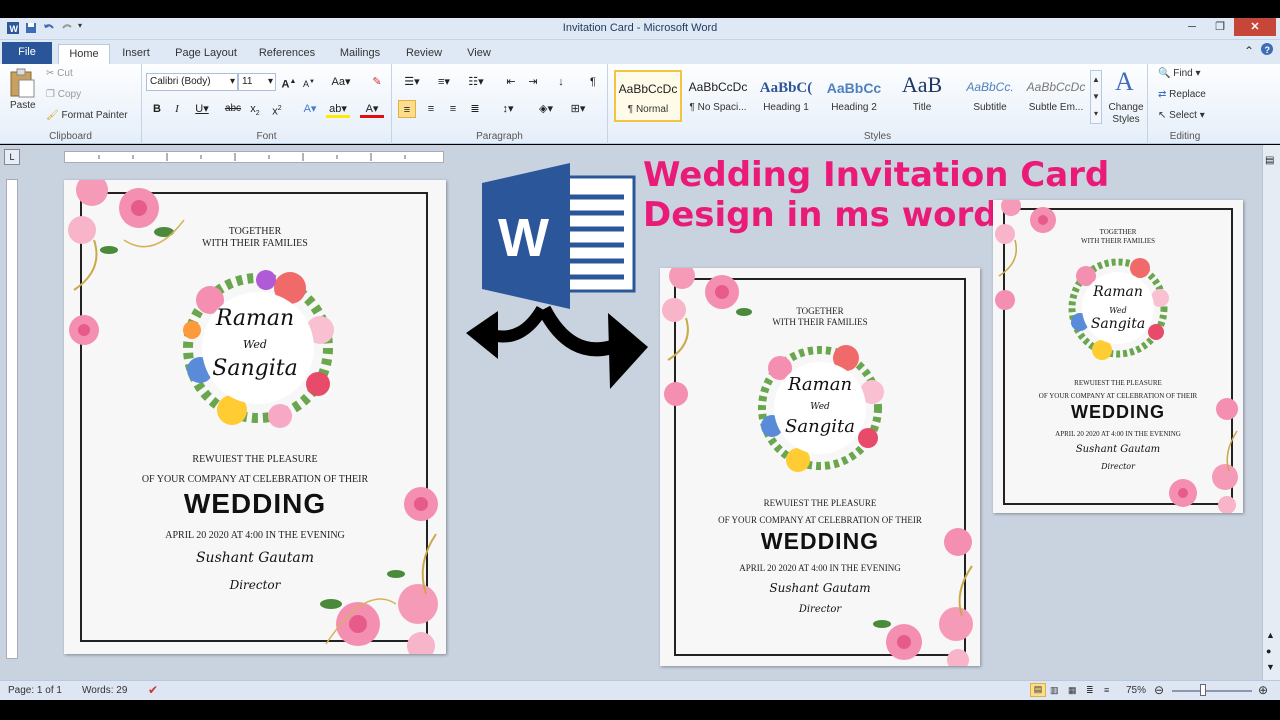 Image resolution: width=1280 pixels, height=720 pixels. I want to click on align-left-icon: ≡, so click(407, 109).